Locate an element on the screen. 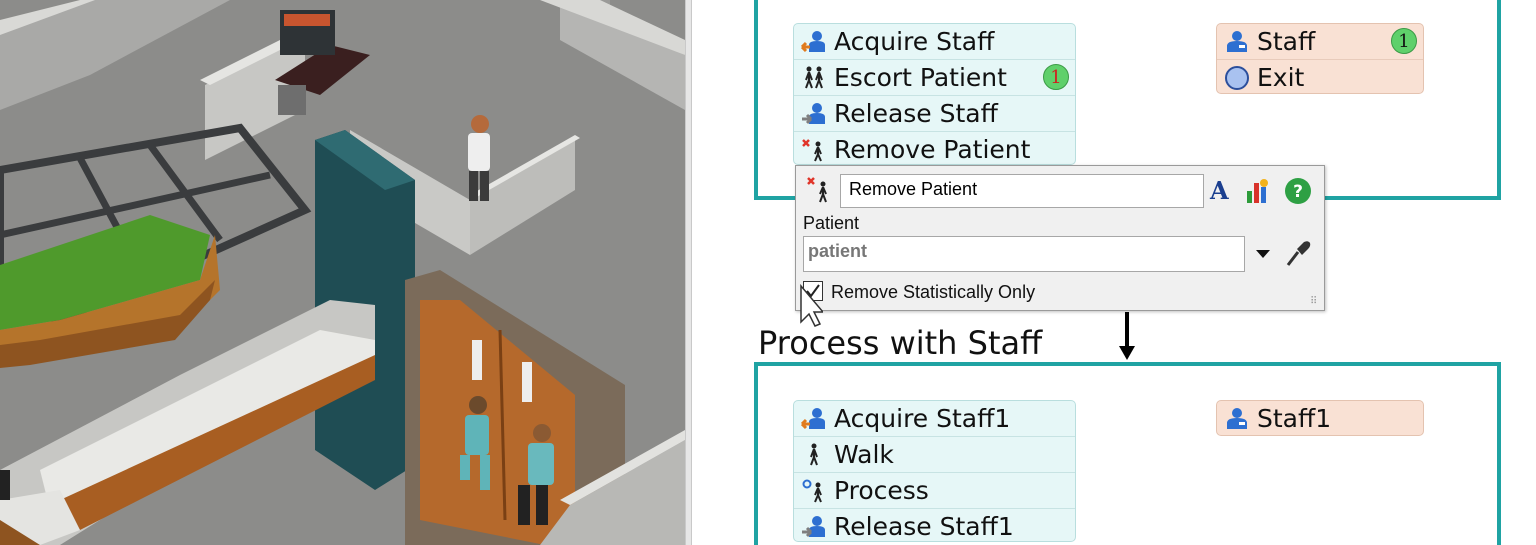 The width and height of the screenshot is (1536, 545). activity-label: Acquire Staff1 is located at coordinates (922, 418).